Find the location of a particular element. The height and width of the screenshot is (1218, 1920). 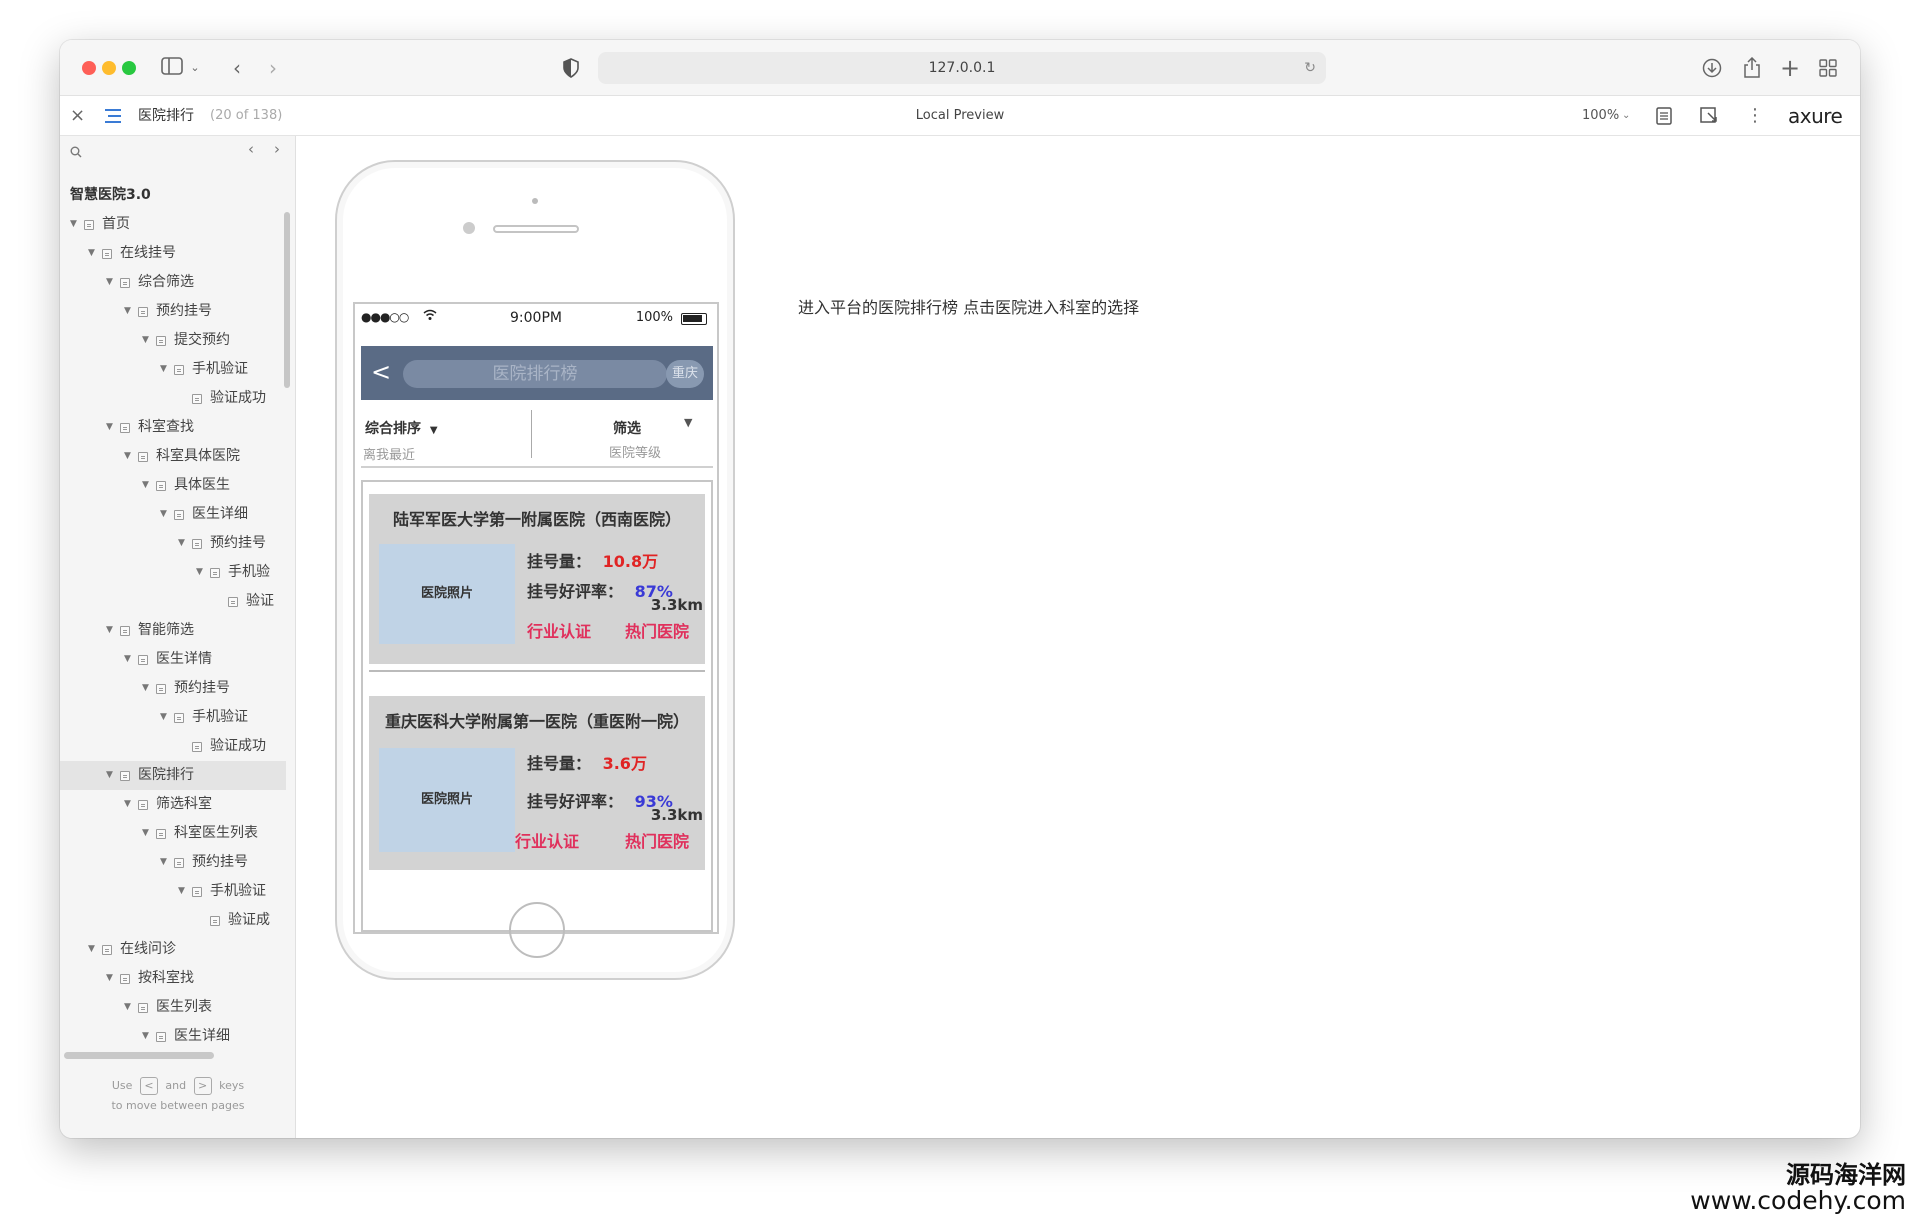

forward-arrow-icon: › is located at coordinates (273, 68).